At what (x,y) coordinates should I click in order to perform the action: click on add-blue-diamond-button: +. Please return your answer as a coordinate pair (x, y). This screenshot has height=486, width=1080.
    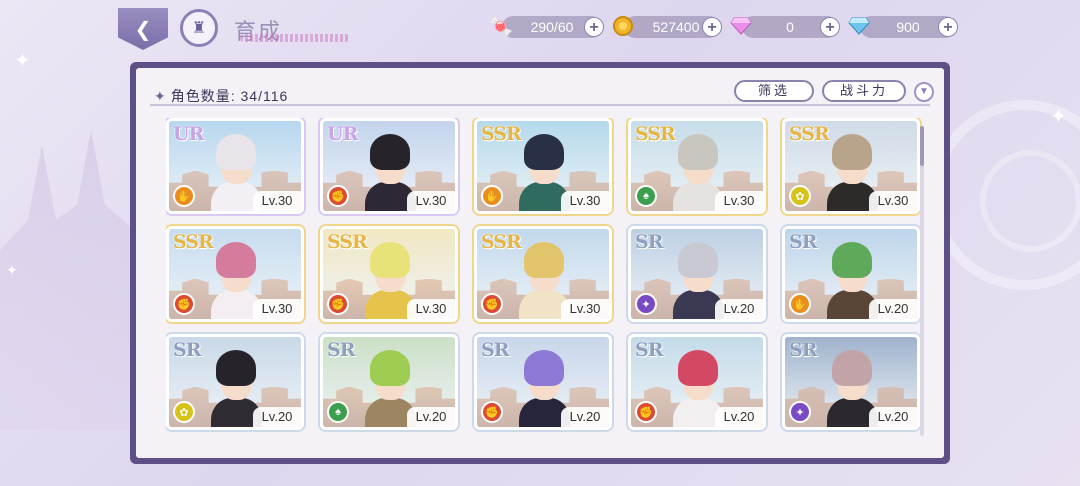
    Looking at the image, I should click on (948, 27).